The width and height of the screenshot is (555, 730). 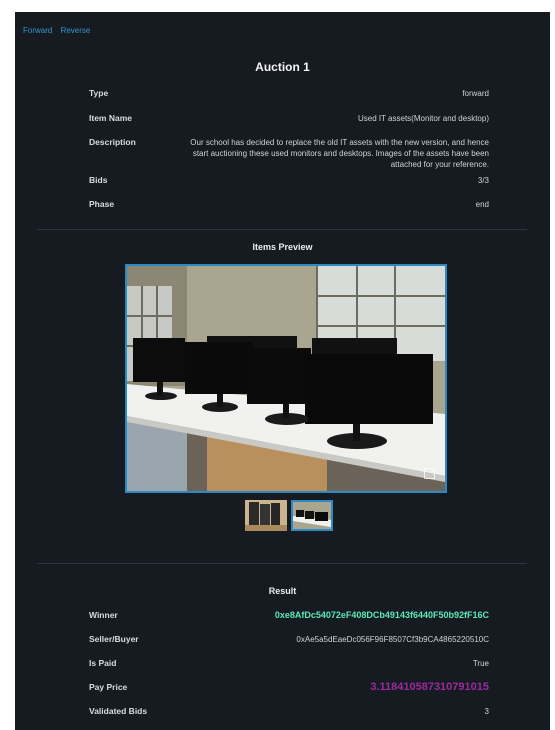 I want to click on divider-top, so click(x=282, y=229).